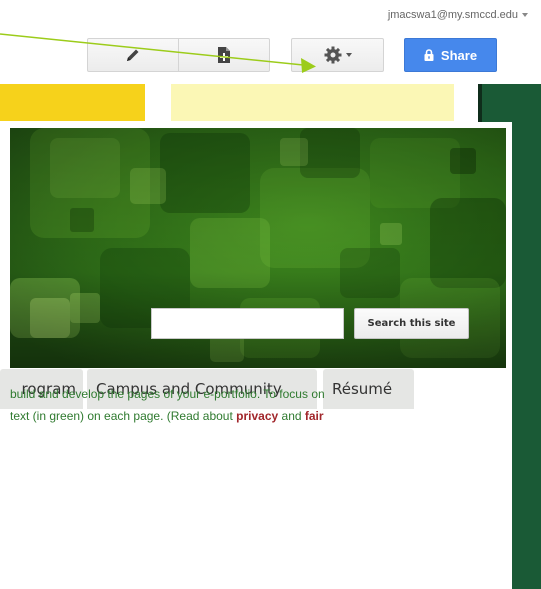 This screenshot has width=541, height=589. Describe the element at coordinates (72, 102) in the screenshot. I see `header-accent-yellow` at that location.